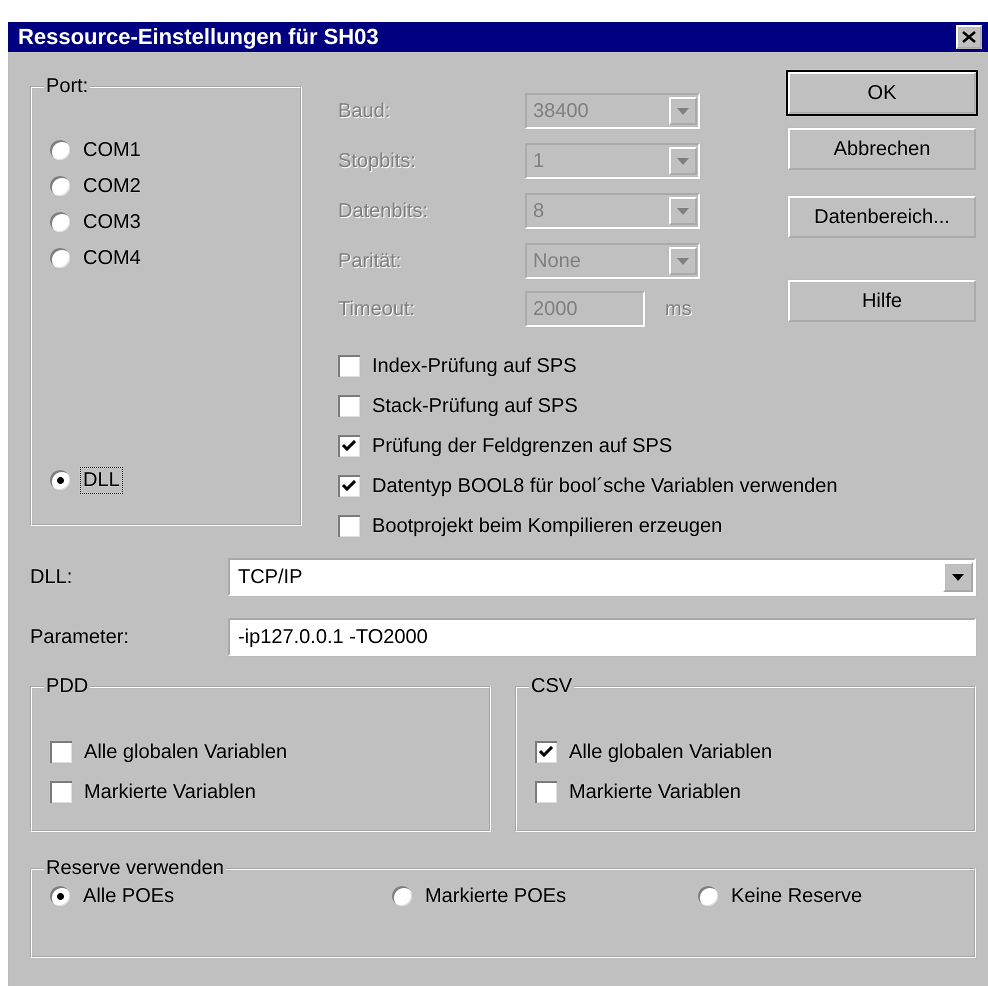 Image resolution: width=988 pixels, height=986 pixels. What do you see at coordinates (377, 309) in the screenshot?
I see `field-label: Timeout:` at bounding box center [377, 309].